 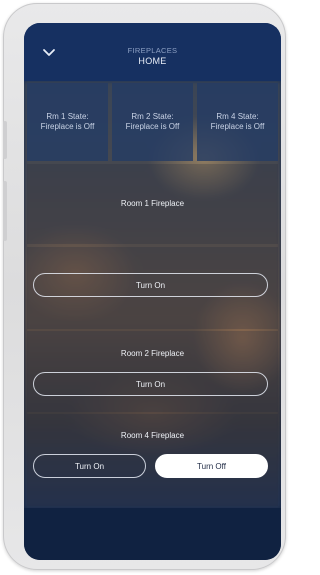 I want to click on room2-status-tile: Rm 2 State: Fireplace is Off, so click(x=152, y=122).